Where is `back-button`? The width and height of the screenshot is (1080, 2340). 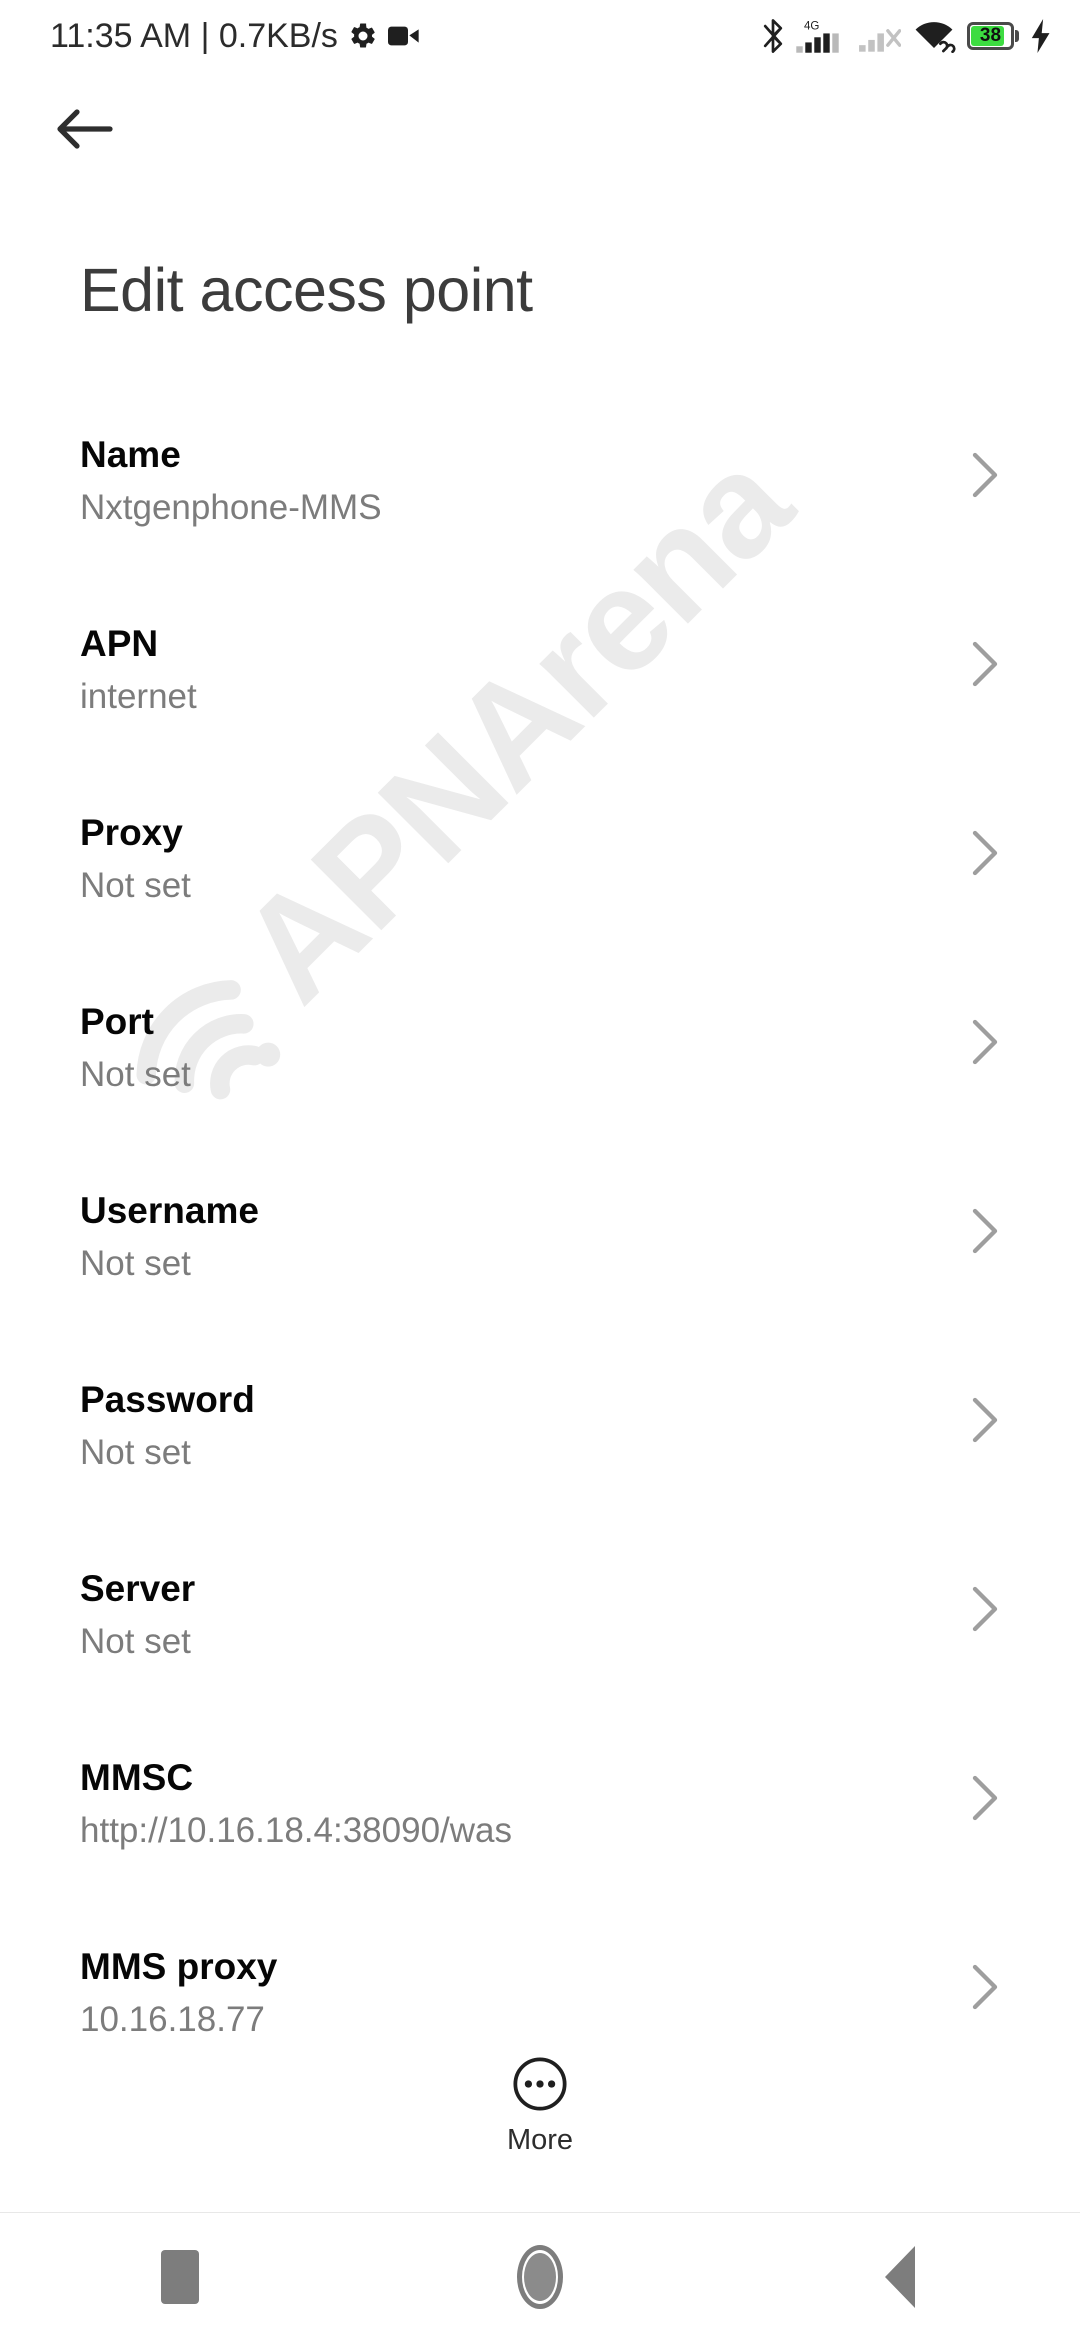
back-button is located at coordinates (85, 129).